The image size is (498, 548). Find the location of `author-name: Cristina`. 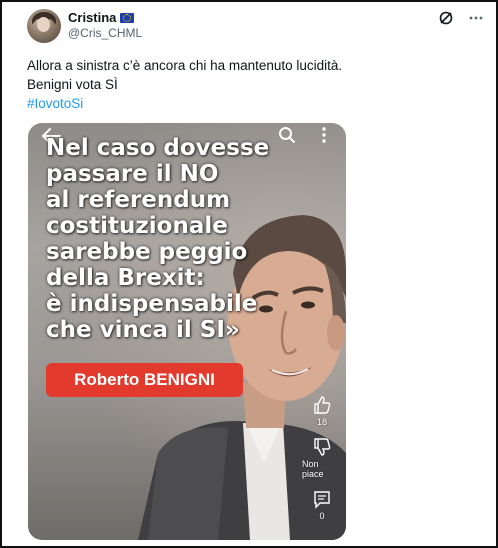

author-name: Cristina is located at coordinates (92, 17).